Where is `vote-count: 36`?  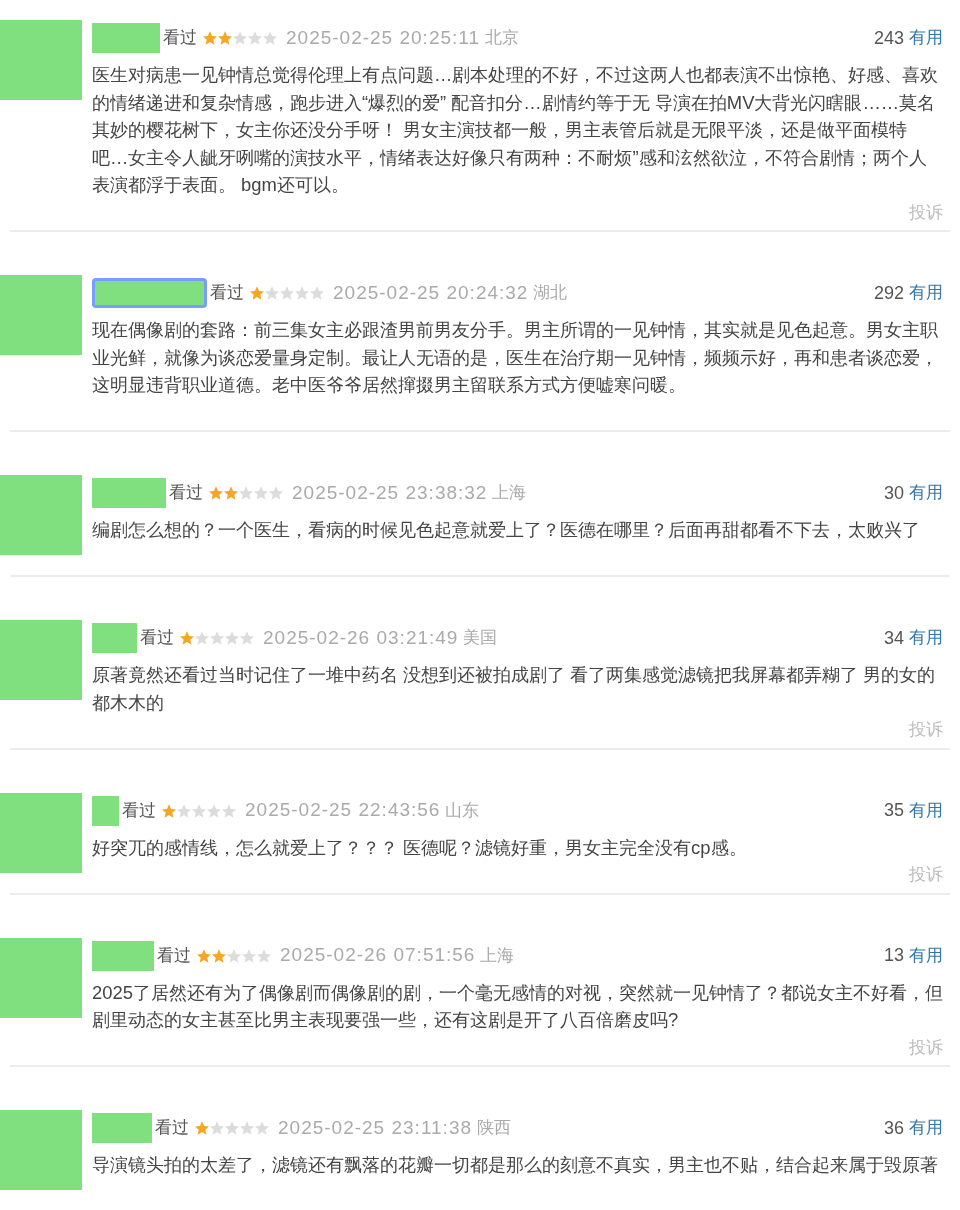 vote-count: 36 is located at coordinates (893, 1128).